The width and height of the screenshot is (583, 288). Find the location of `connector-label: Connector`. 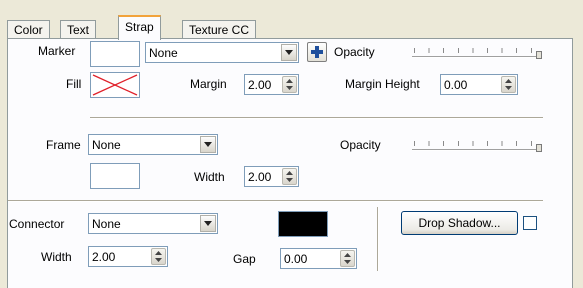

connector-label: Connector is located at coordinates (37, 224).